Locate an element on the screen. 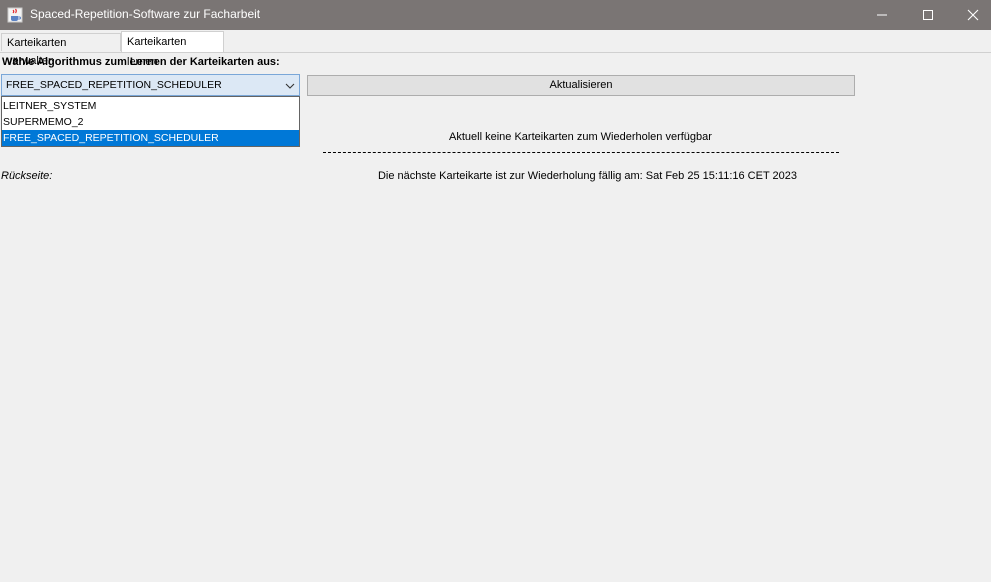 This screenshot has width=991, height=582. tab-manage-cards: Karteikarten verwalten is located at coordinates (61, 50).